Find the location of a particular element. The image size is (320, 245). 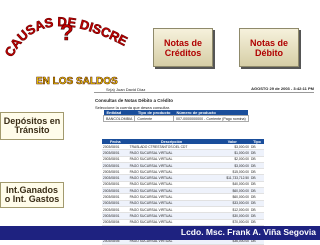

divider is located at coordinates (204, 92).